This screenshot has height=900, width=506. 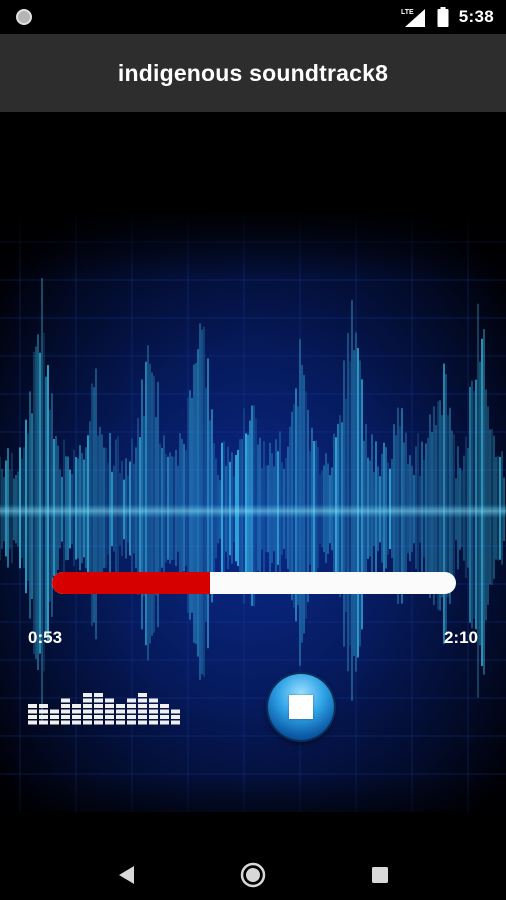 I want to click on navigation-bar, so click(x=253, y=875).